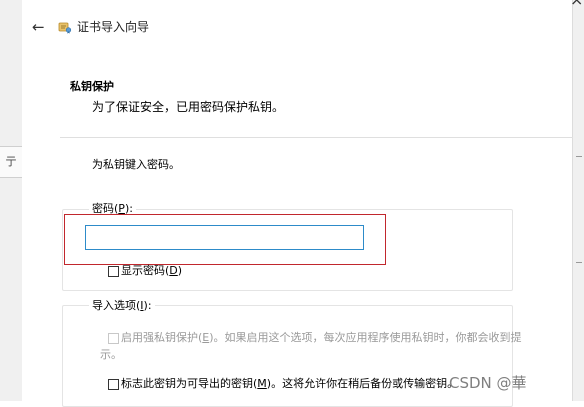  I want to click on section-description: 为了保证安全，已用密码保护私钥。, so click(188, 107).